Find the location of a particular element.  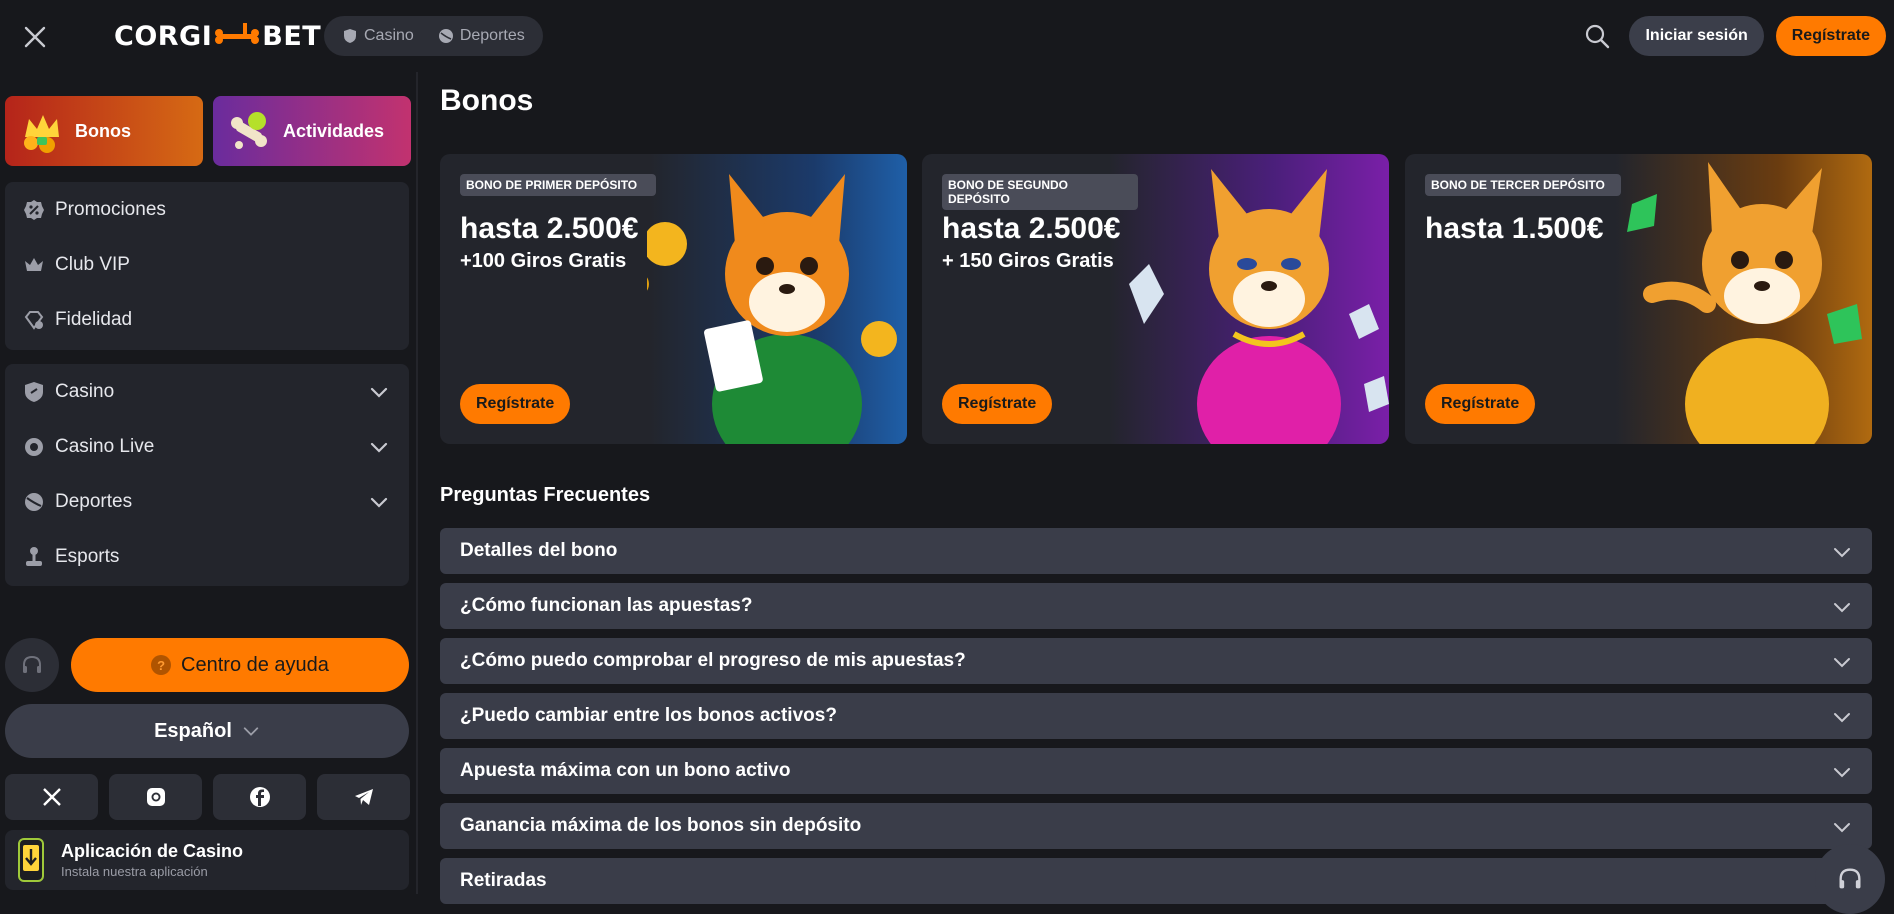

help-row: ? Centro de ayuda is located at coordinates (207, 665).